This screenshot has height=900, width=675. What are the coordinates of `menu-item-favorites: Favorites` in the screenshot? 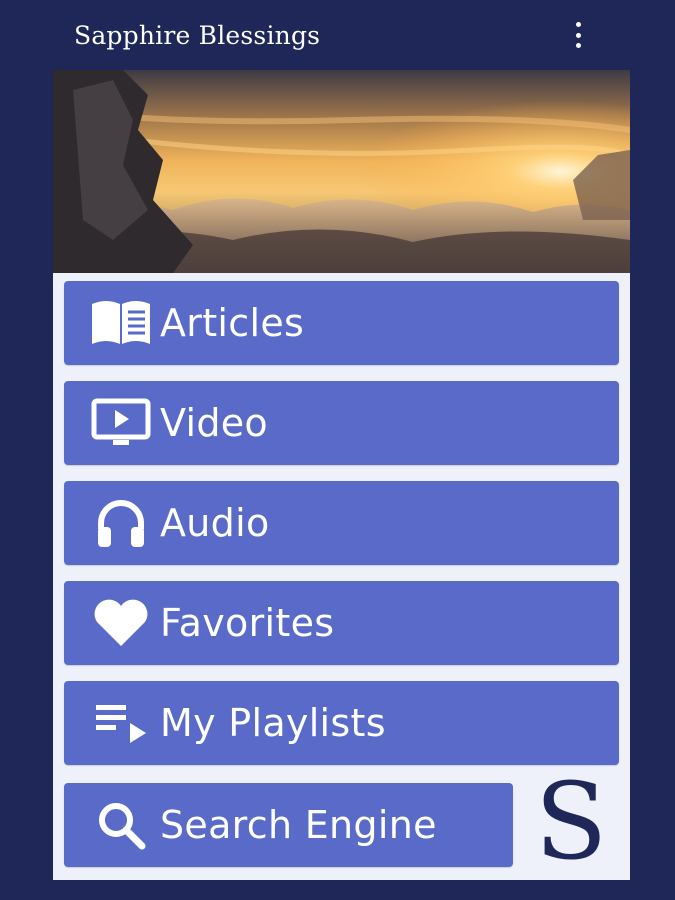 It's located at (341, 623).